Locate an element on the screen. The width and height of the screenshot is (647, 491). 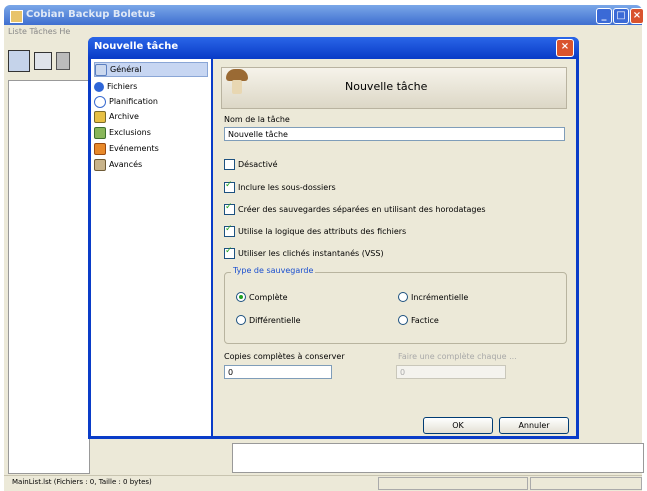
vss-checkbox-row: Utiliser les clichés instantanés (VSS) is located at coordinates (304, 252).